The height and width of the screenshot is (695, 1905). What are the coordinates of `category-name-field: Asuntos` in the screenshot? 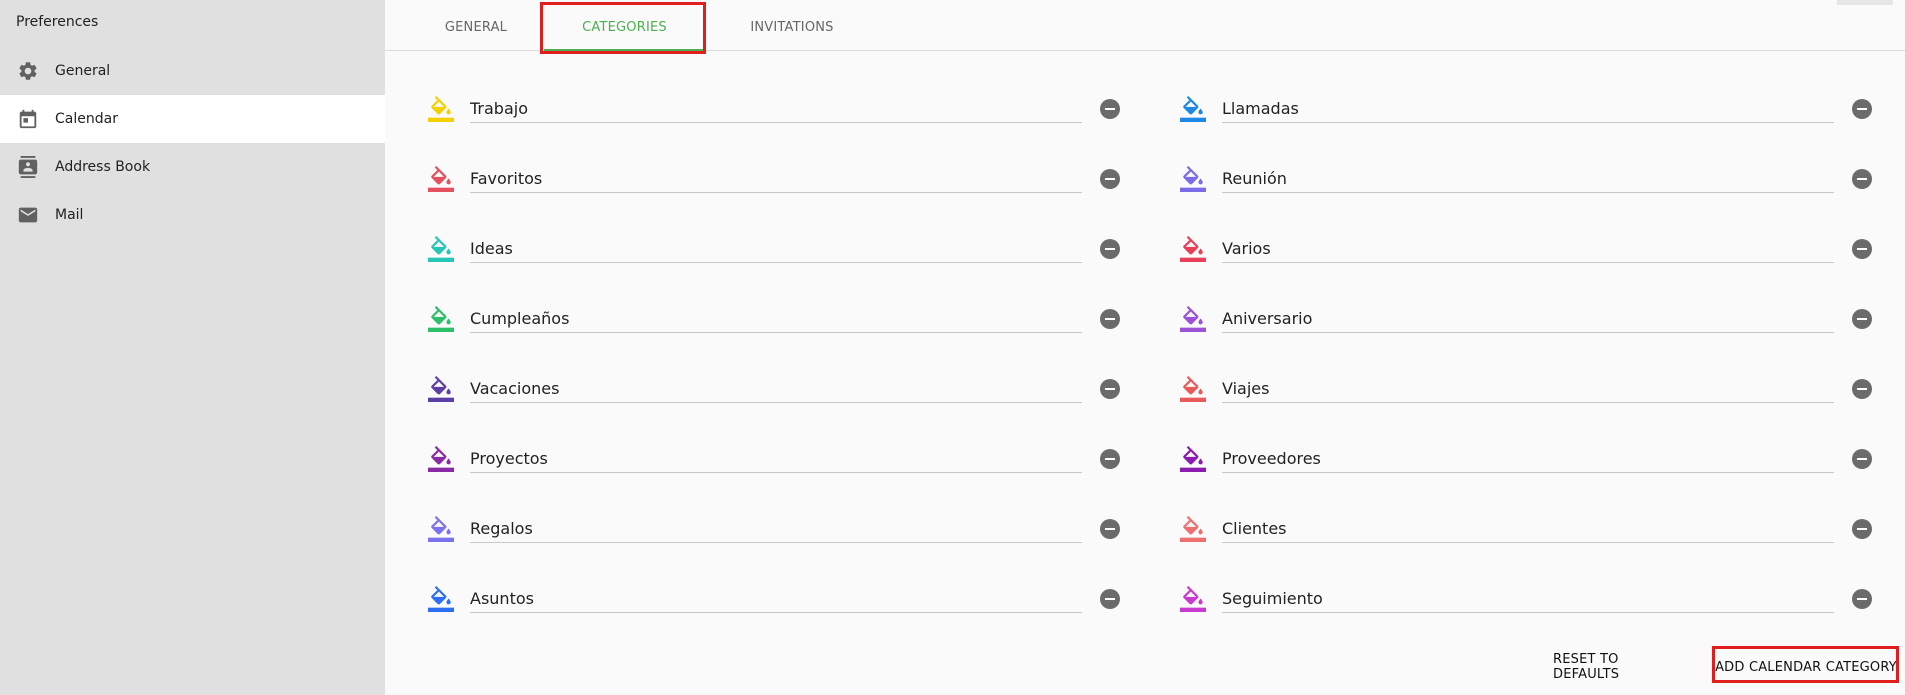 It's located at (776, 599).